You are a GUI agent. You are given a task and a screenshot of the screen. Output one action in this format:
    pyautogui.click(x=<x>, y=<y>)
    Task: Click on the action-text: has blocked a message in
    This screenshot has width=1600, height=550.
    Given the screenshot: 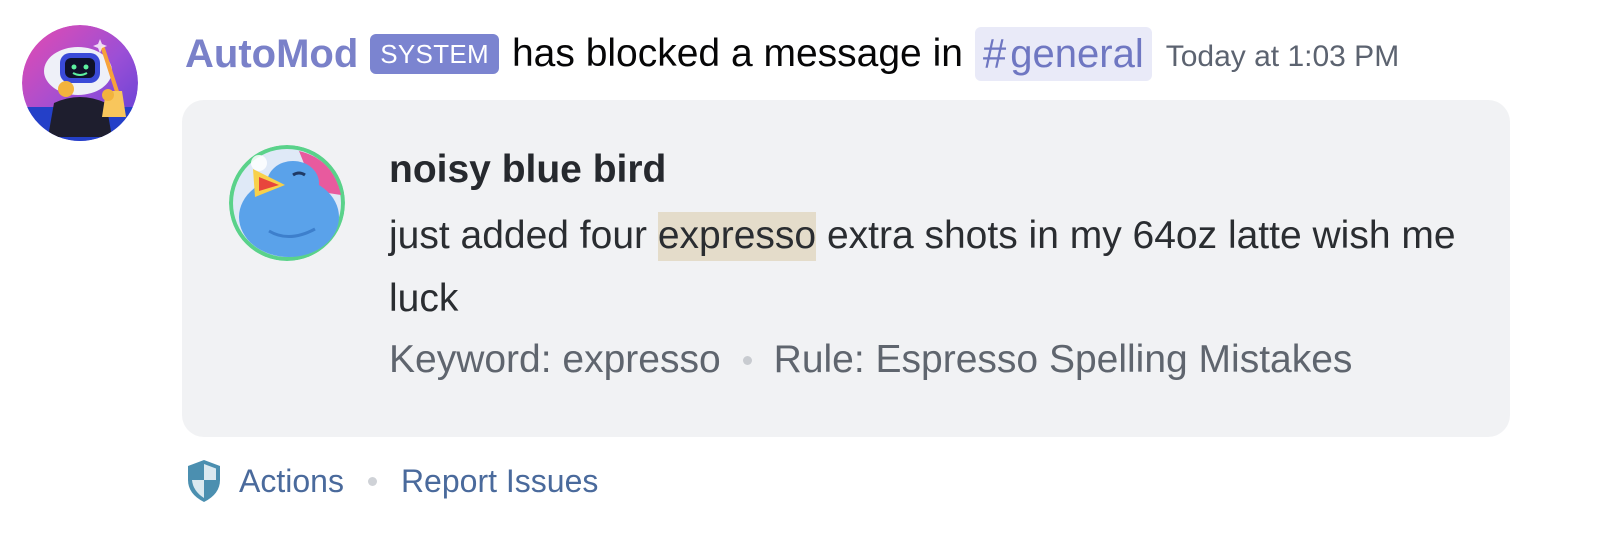 What is the action you would take?
    pyautogui.click(x=737, y=53)
    